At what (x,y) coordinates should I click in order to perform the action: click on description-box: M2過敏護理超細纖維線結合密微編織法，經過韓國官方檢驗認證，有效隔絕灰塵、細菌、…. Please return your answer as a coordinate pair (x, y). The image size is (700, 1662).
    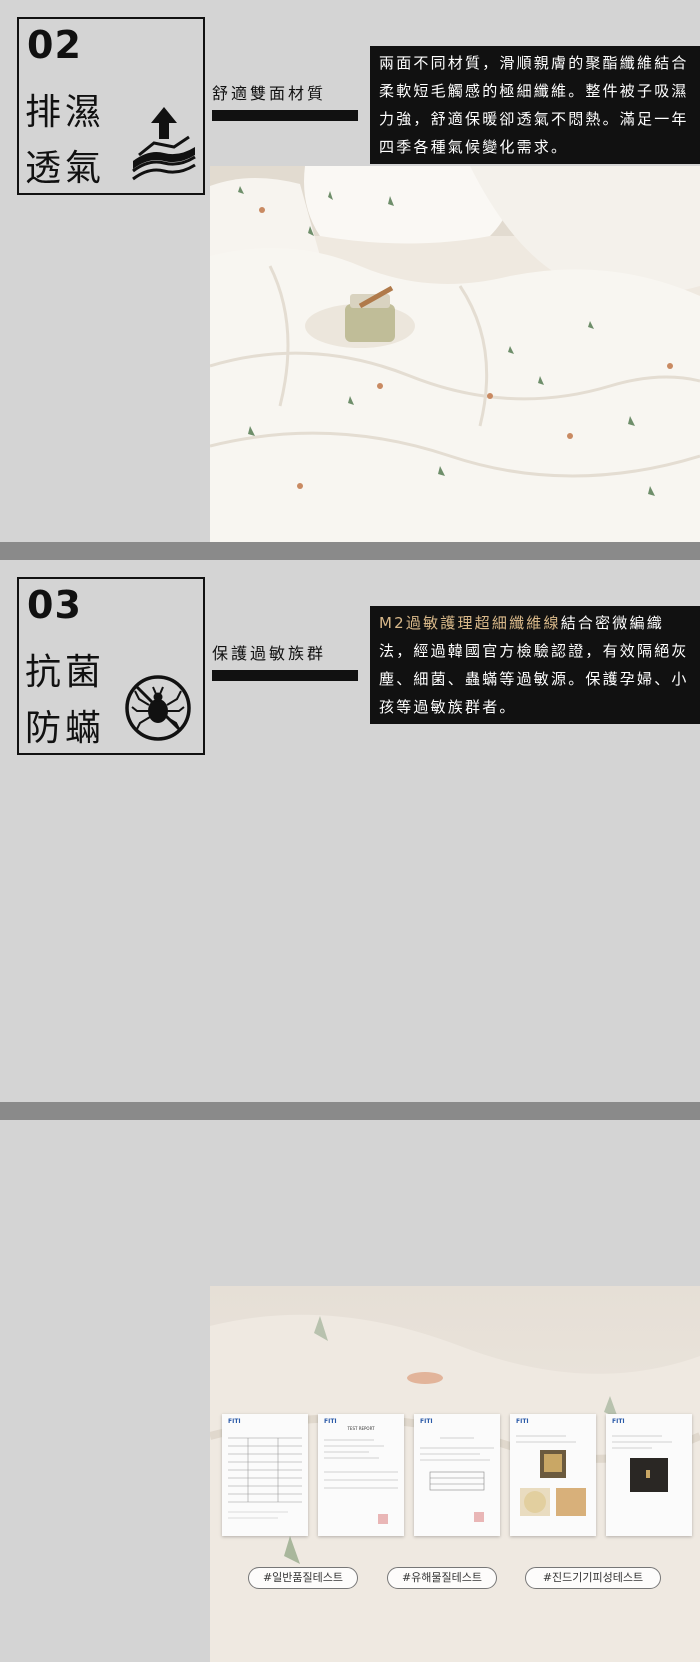
    Looking at the image, I should click on (535, 665).